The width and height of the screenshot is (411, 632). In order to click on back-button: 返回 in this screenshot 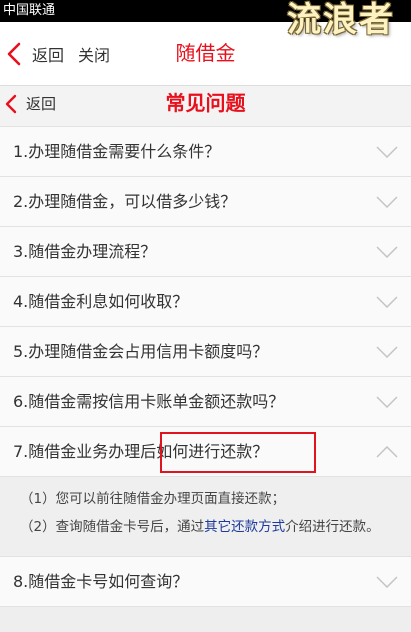, I will do `click(35, 53)`.